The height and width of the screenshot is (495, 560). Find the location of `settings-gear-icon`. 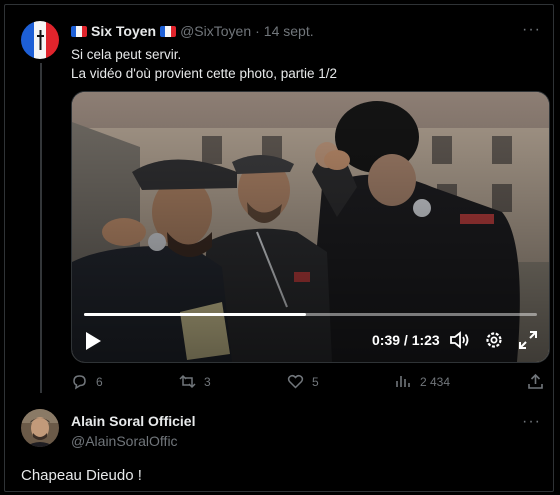

settings-gear-icon is located at coordinates (494, 340).